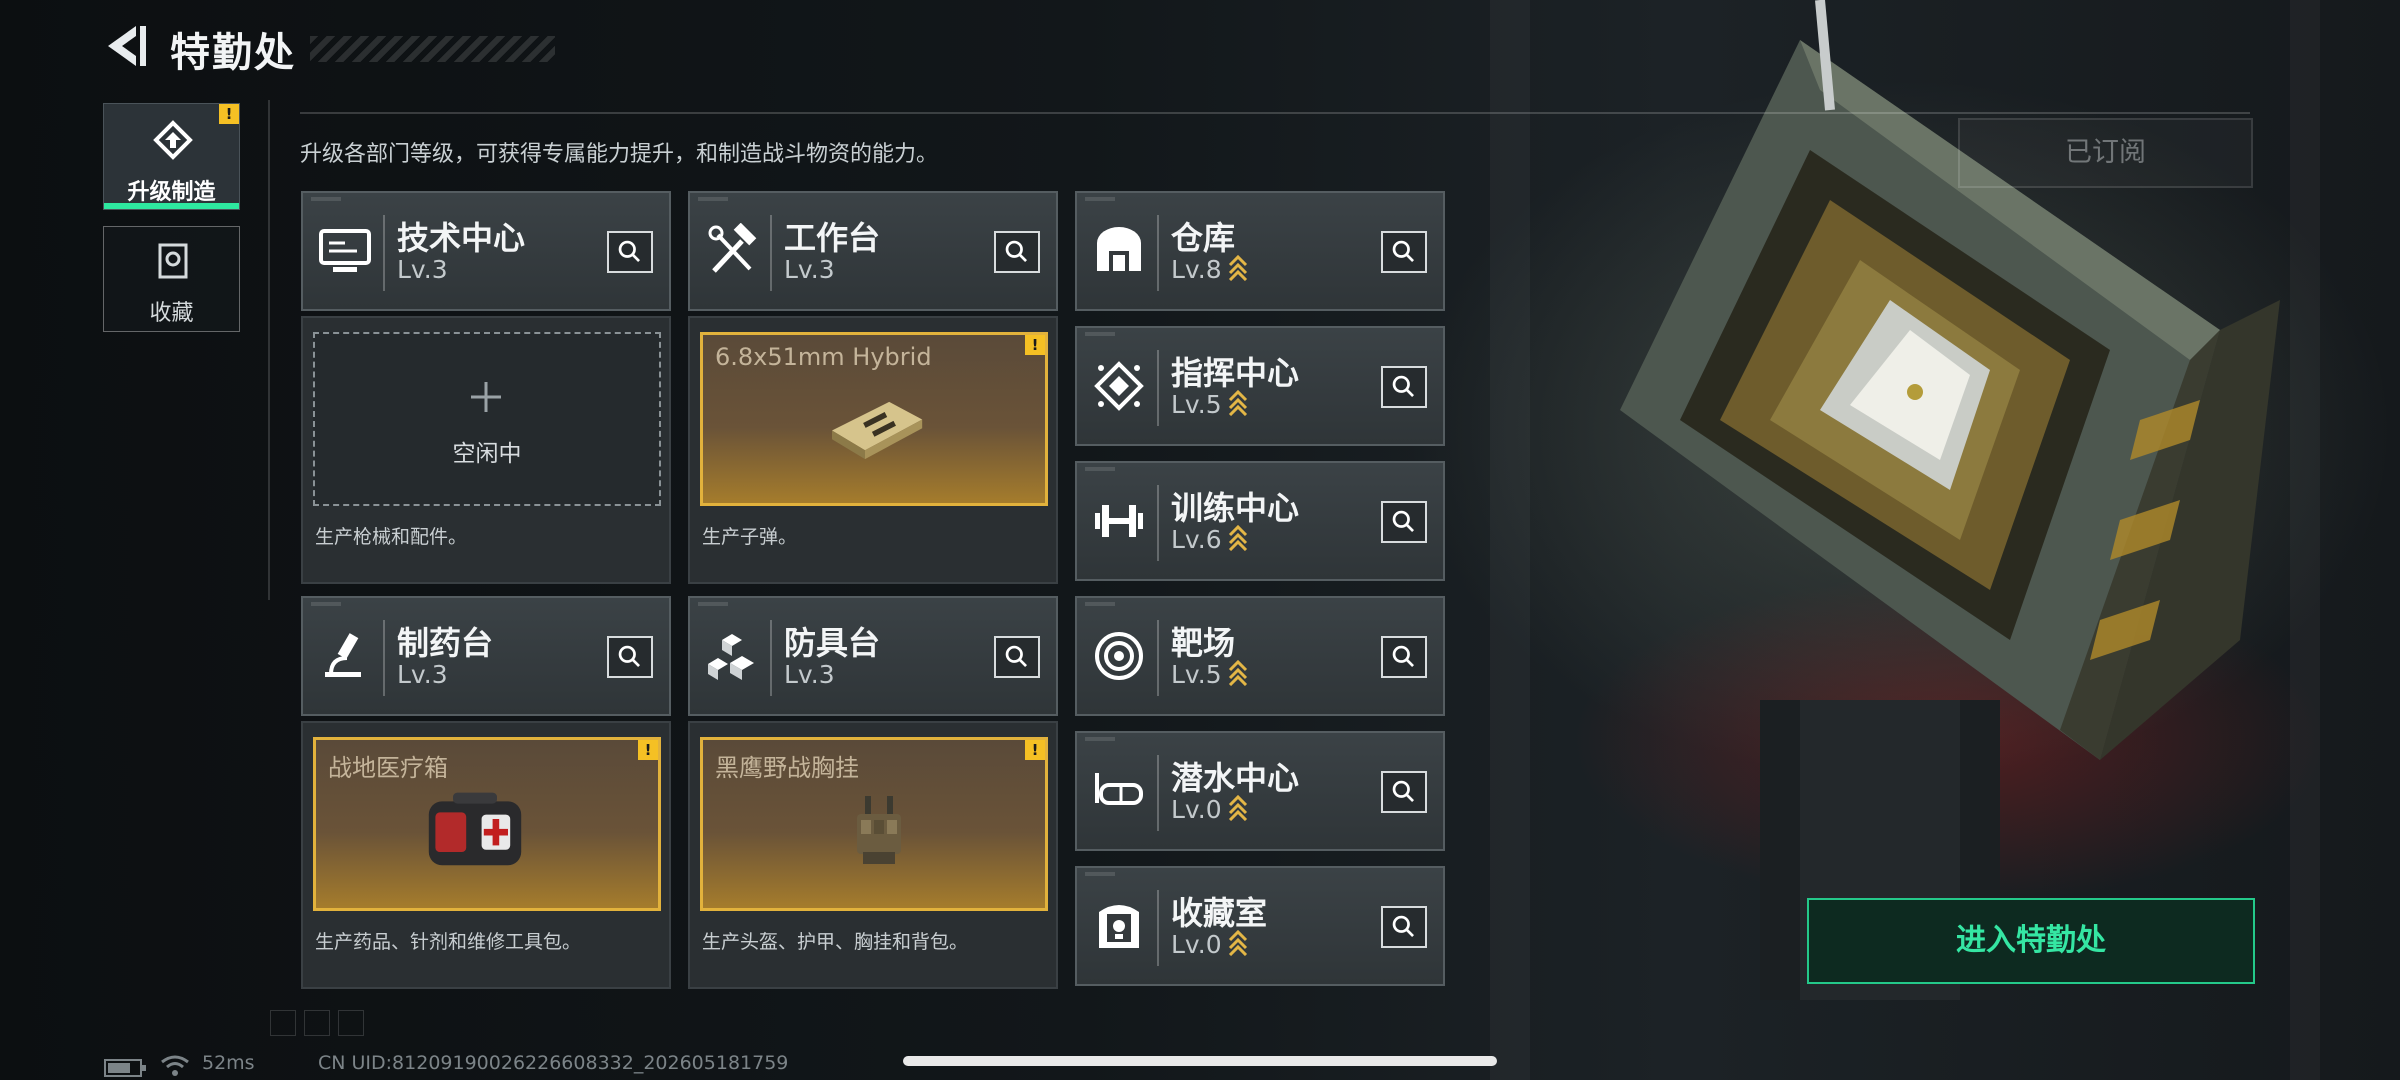 The height and width of the screenshot is (1080, 2400). I want to click on department-card-diving-center: 潜水中心 Lv.0, so click(1260, 791).